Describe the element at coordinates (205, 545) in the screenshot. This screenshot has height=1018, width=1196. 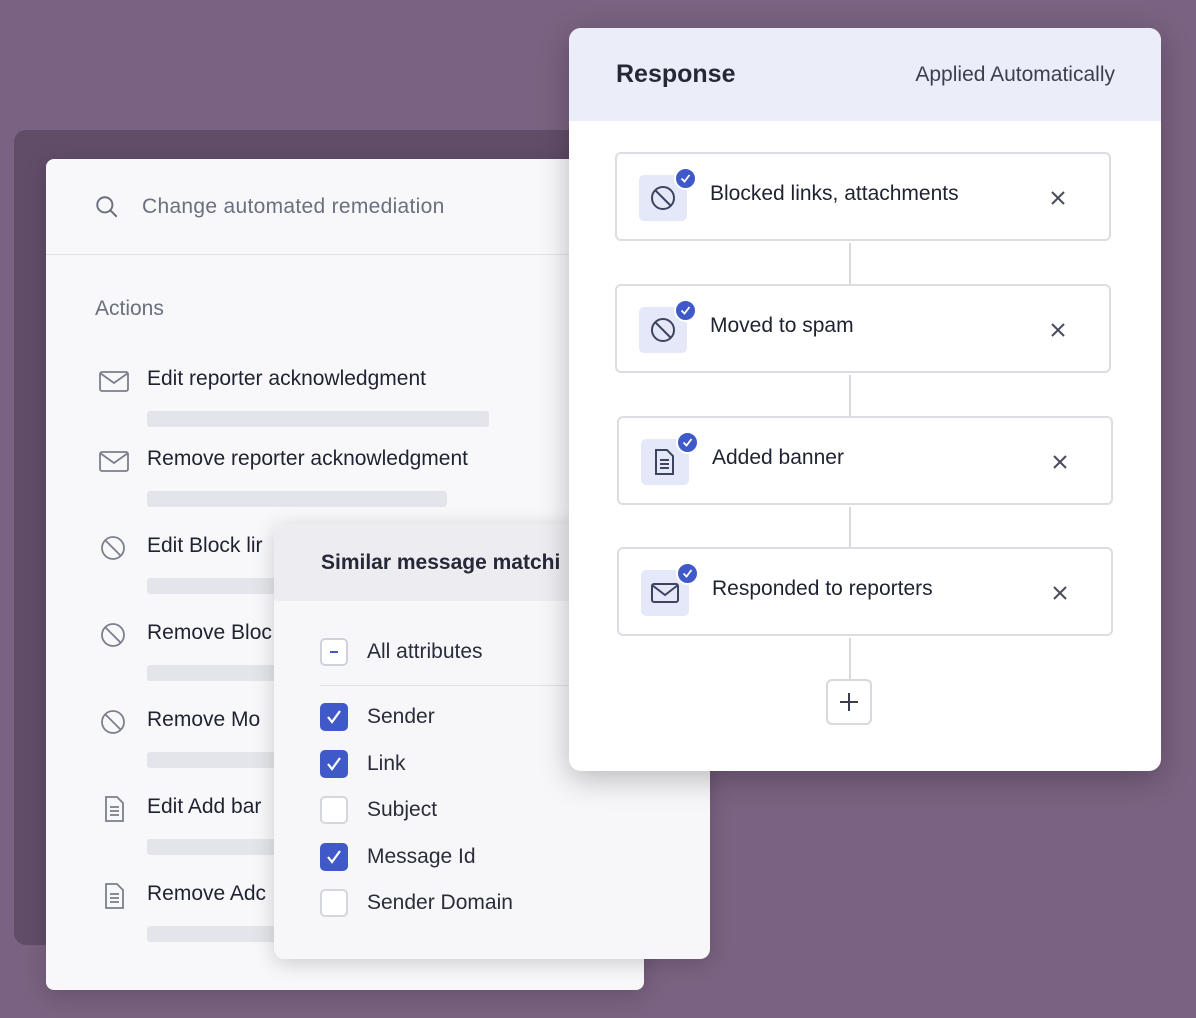
I see `action-label: Edit Block lir` at that location.